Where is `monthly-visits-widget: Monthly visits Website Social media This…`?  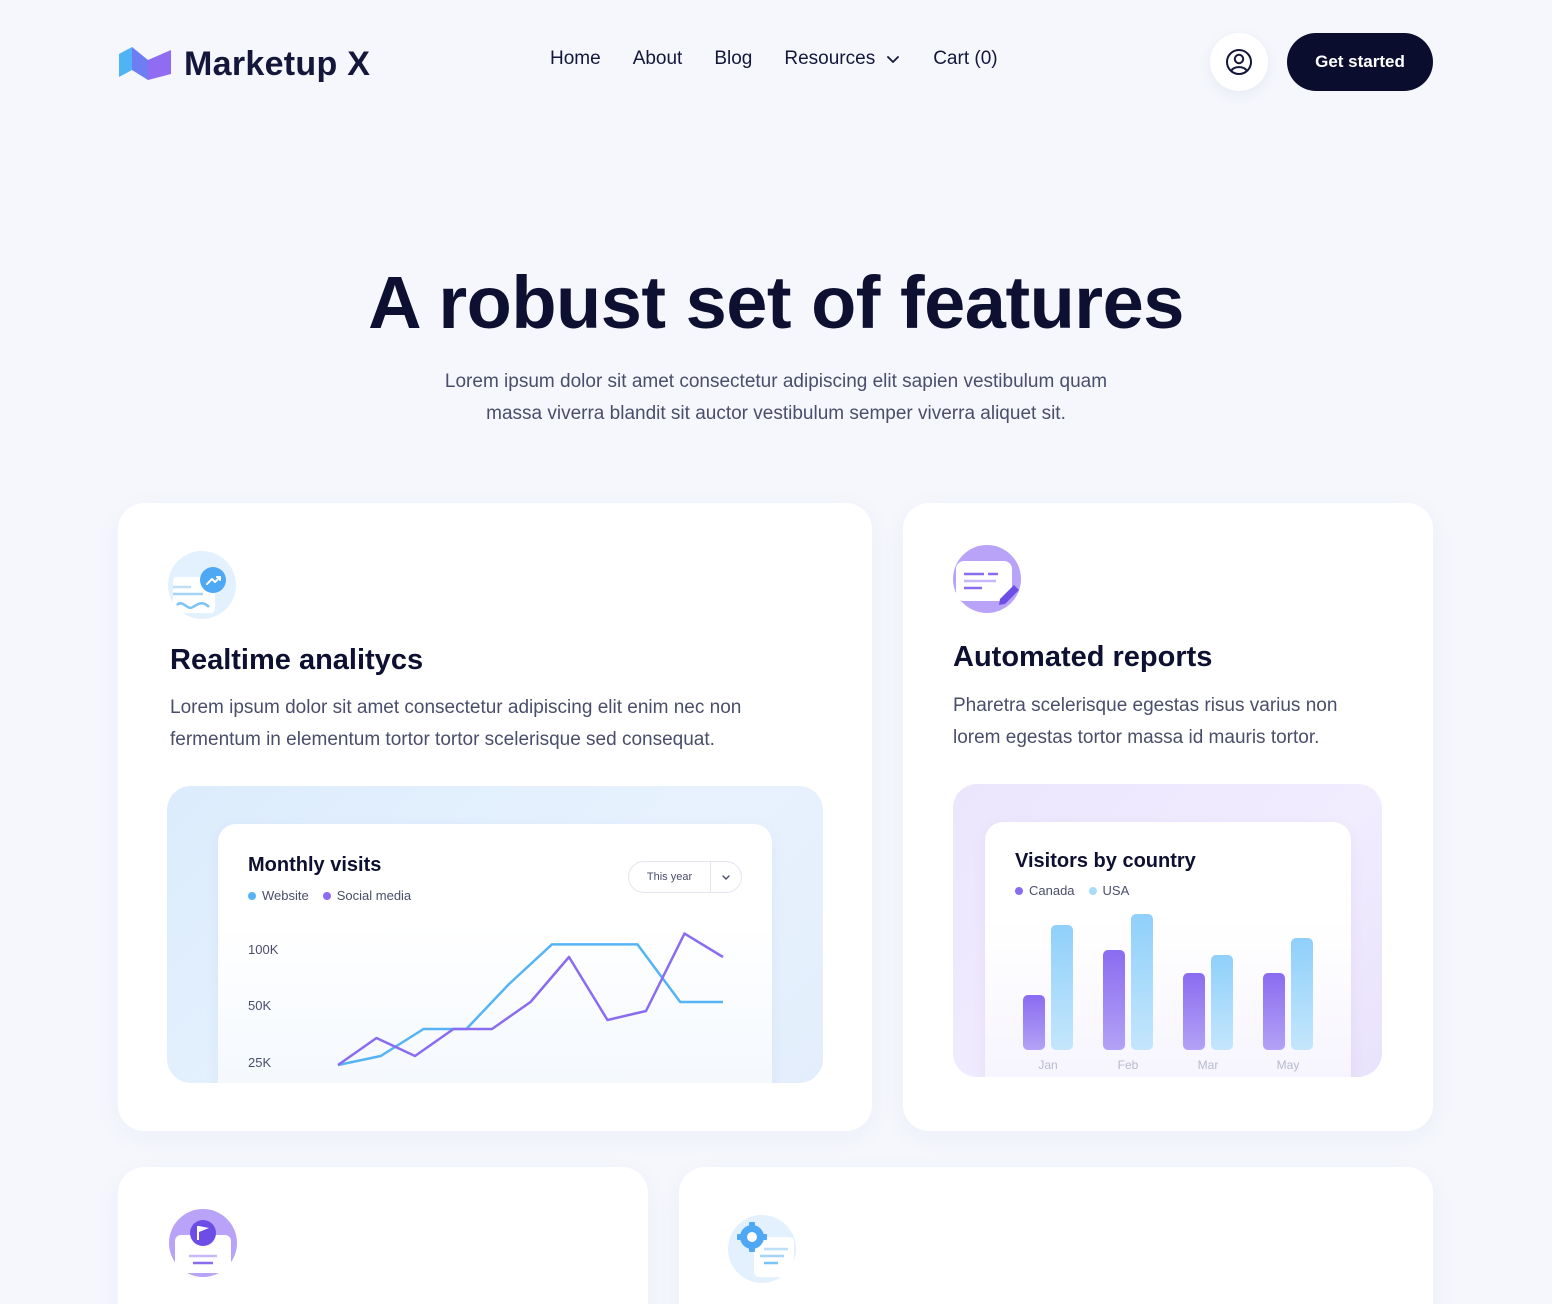 monthly-visits-widget: Monthly visits Website Social media This… is located at coordinates (495, 953).